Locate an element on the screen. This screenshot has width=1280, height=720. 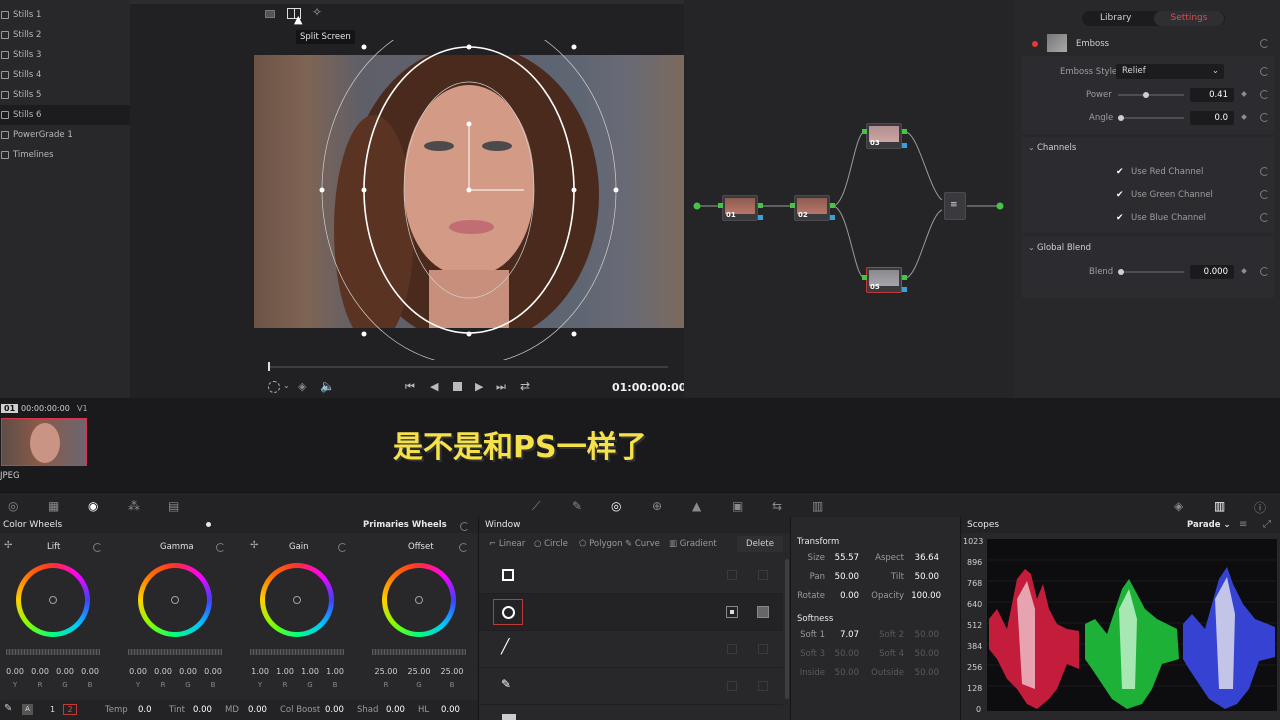
window-icon: ◎ is located at coordinates (616, 506).